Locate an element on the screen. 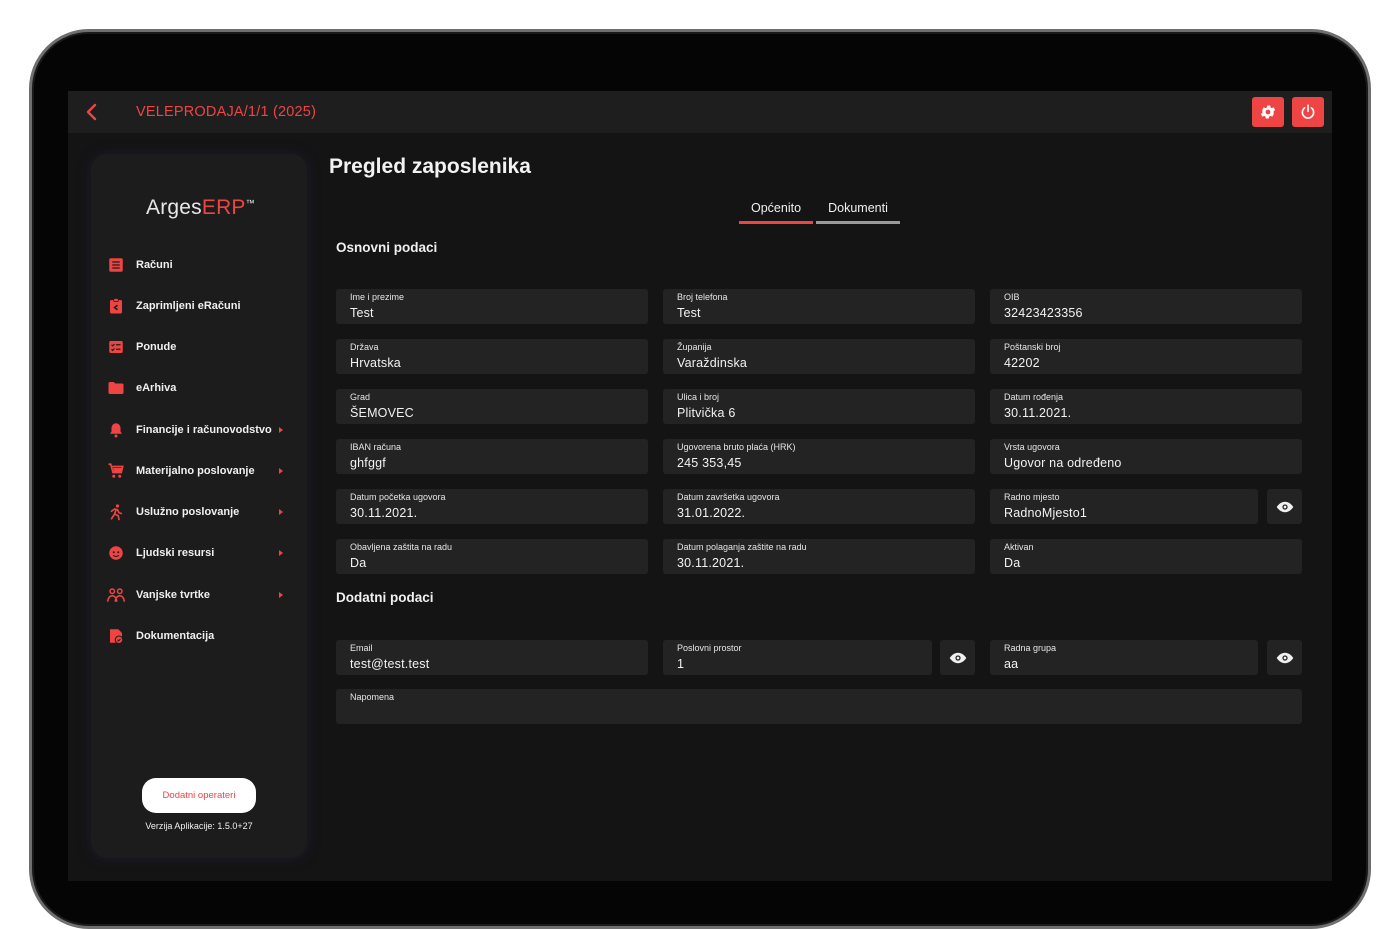 Image resolution: width=1400 pixels, height=929 pixels. contract-type-field: Vrsta ugovora Ugovor na određeno is located at coordinates (1146, 456).